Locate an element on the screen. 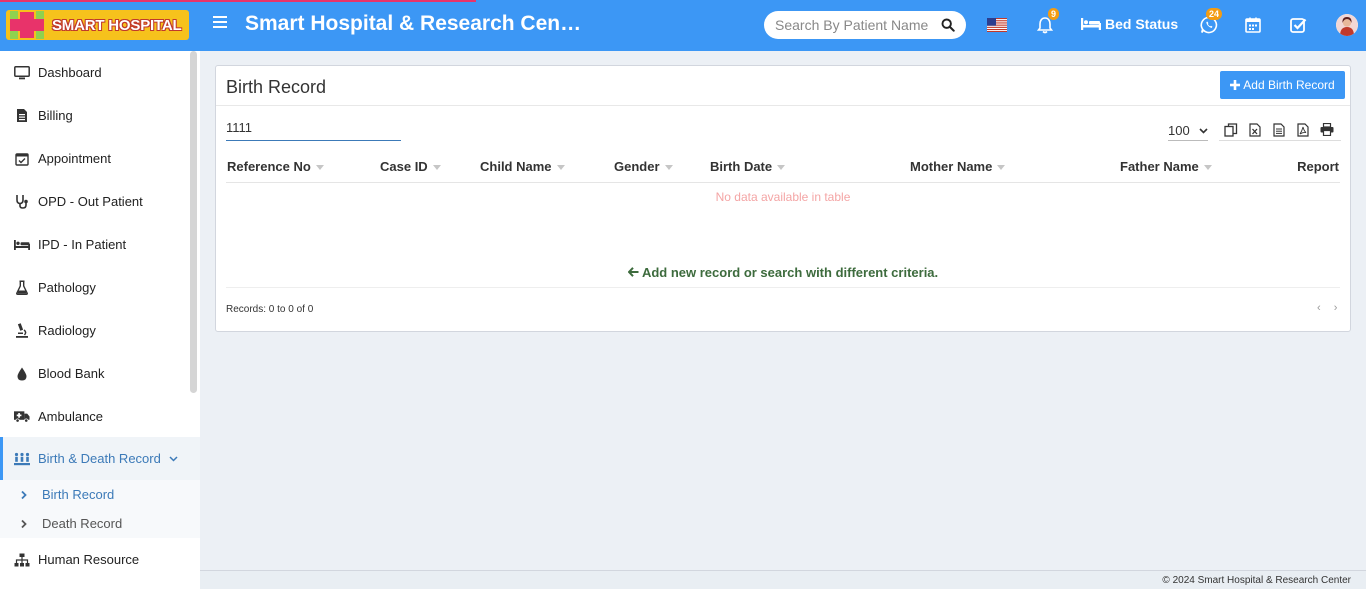  column-label: Father Name is located at coordinates (1159, 167).